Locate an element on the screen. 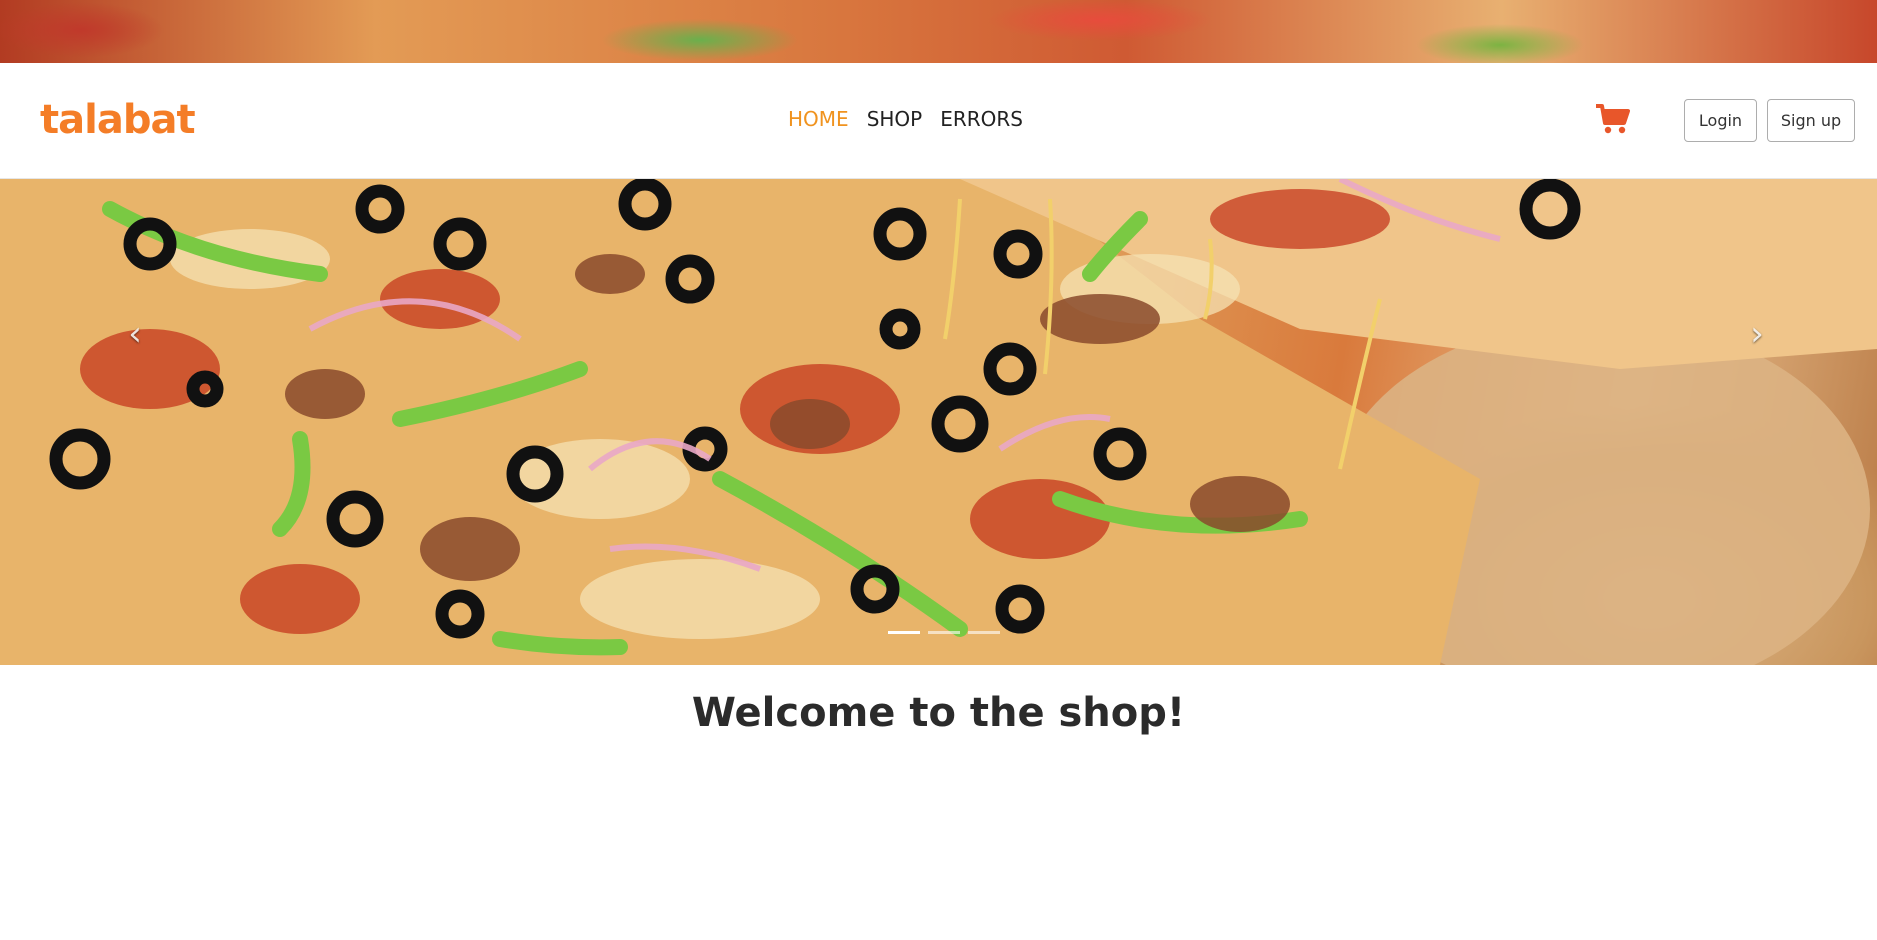 The height and width of the screenshot is (940, 1877). shopping-cart-icon is located at coordinates (1613, 119).